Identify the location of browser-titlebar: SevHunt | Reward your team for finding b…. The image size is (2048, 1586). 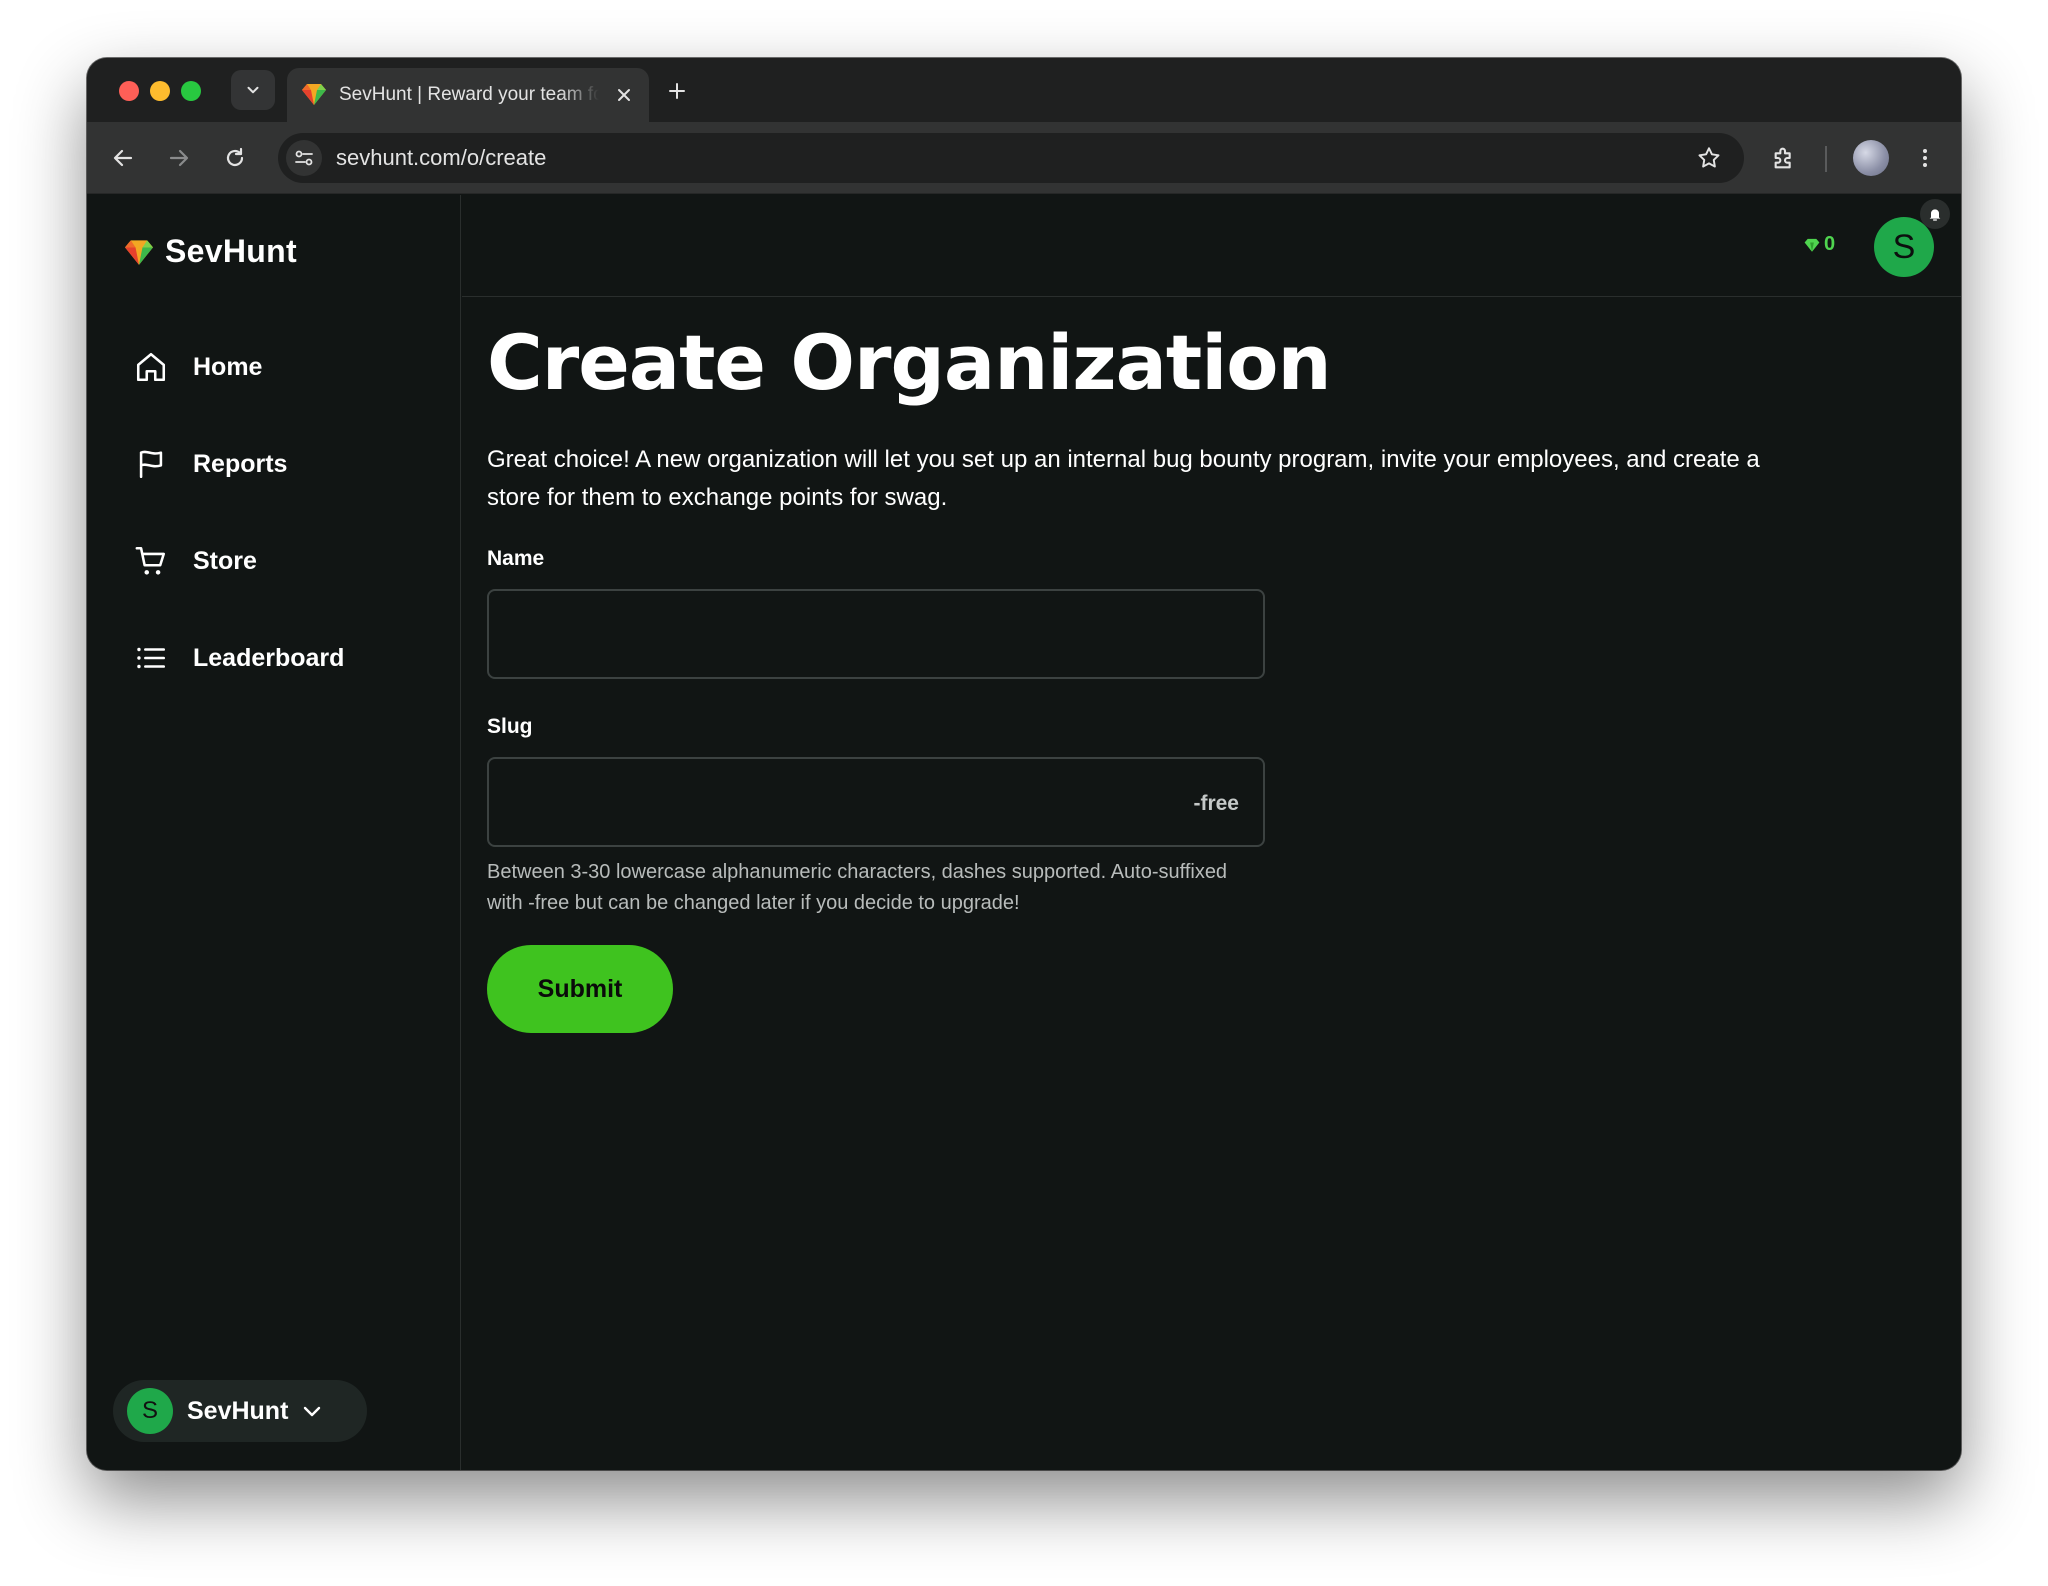
(1024, 90).